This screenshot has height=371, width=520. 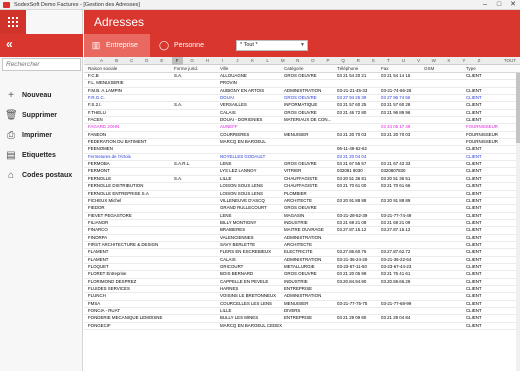 I want to click on table-cell: MENUISIER, so click(x=296, y=303).